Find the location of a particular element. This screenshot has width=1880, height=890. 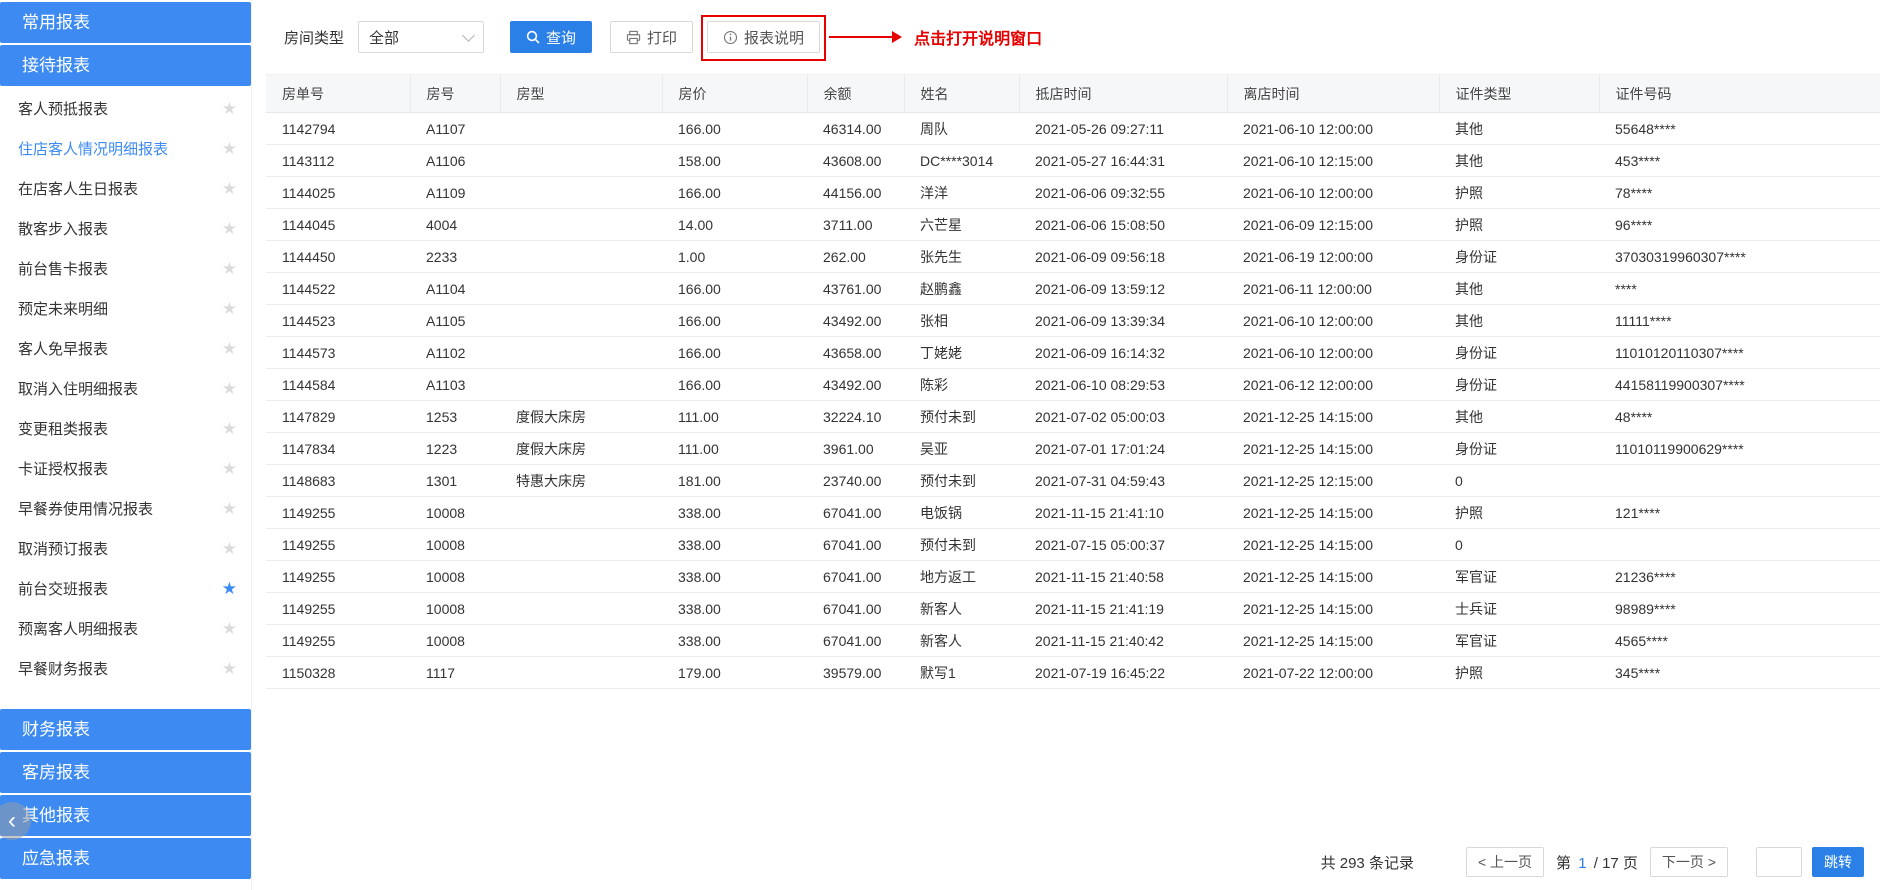

jump-button: 跳转 is located at coordinates (1838, 862).